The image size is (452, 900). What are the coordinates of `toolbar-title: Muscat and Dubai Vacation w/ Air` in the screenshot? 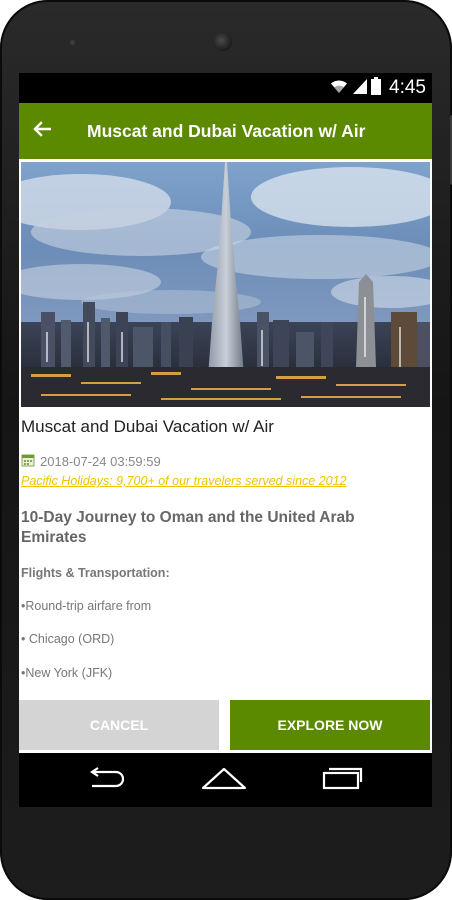 It's located at (226, 130).